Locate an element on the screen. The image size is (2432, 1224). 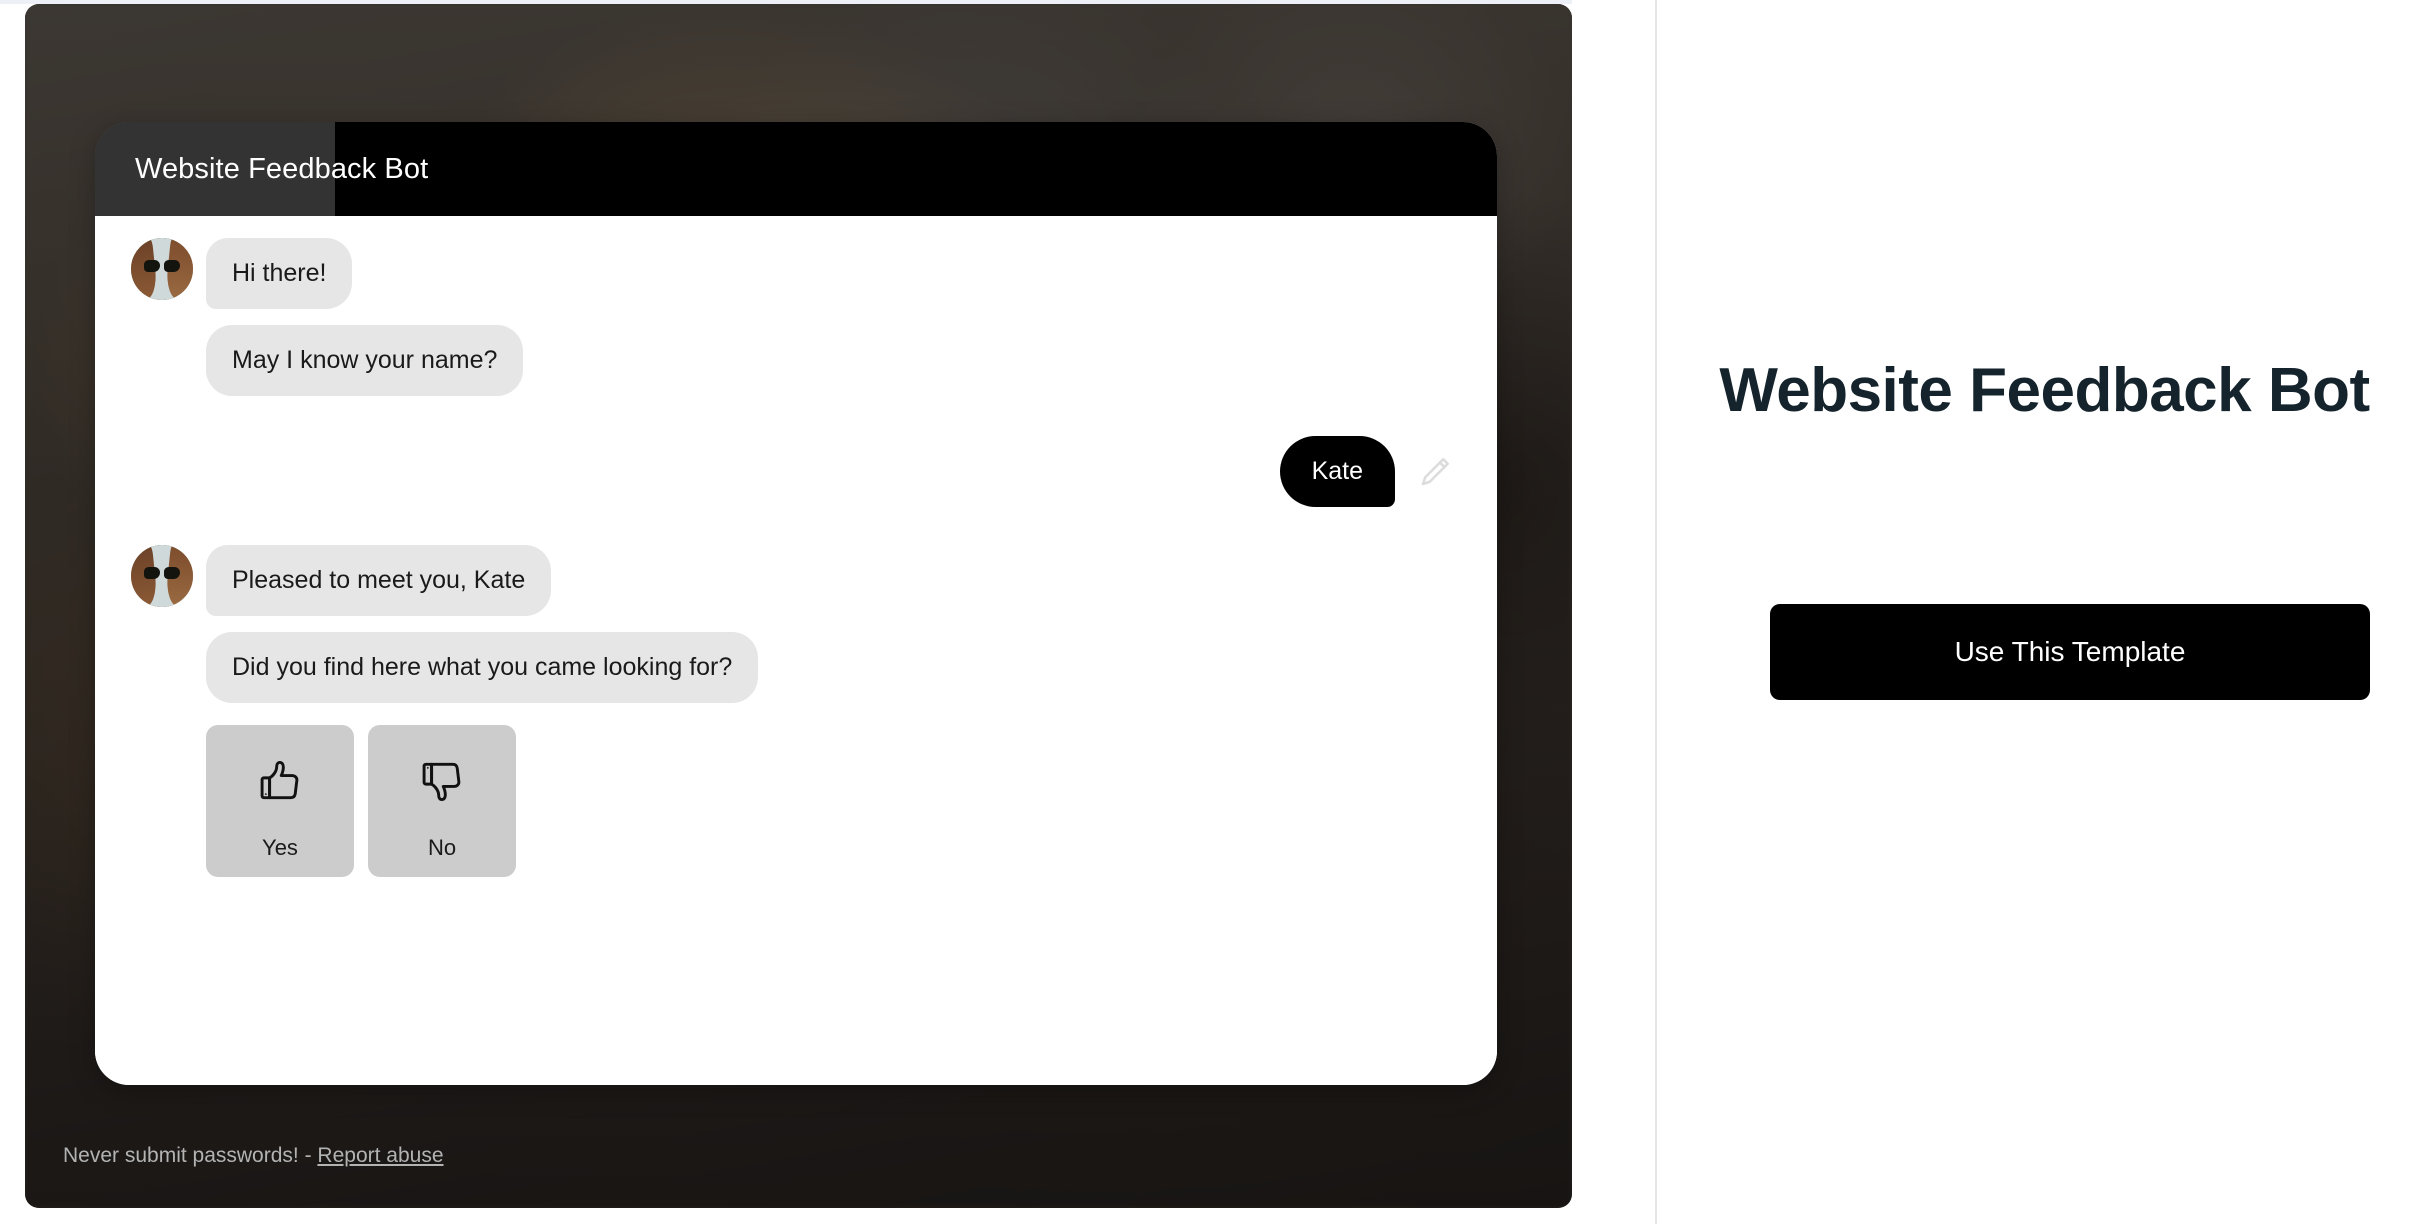
report-abuse-link: Report abuse is located at coordinates (380, 1155).